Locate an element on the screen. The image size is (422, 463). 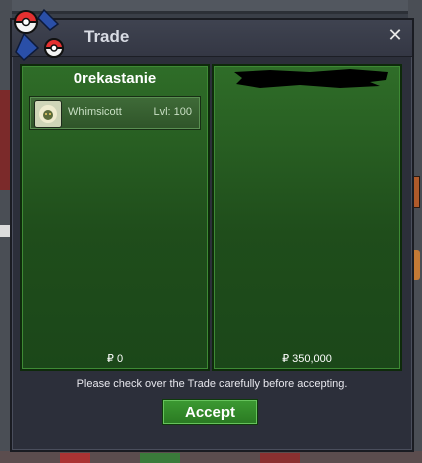
money-amount: ₽ 350,000 is located at coordinates (307, 359).